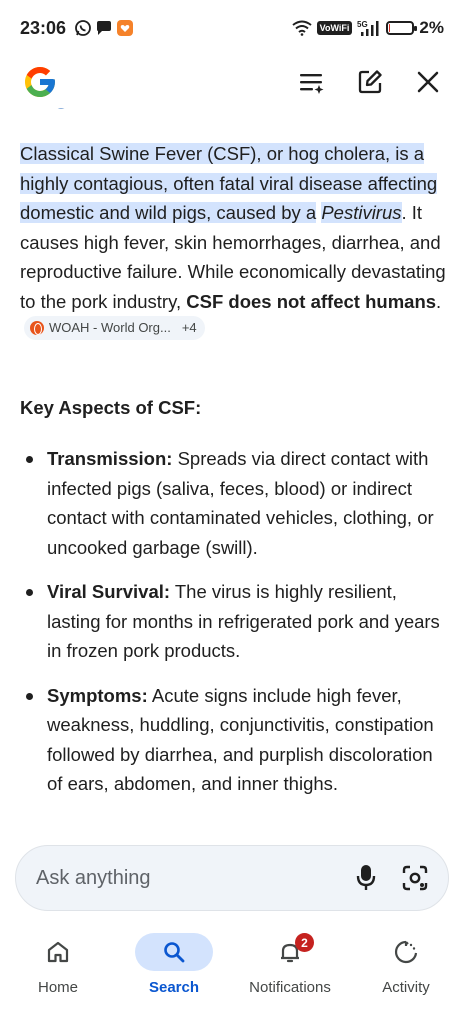 This screenshot has width=464, height=1023. I want to click on microphone-icon, so click(366, 878).